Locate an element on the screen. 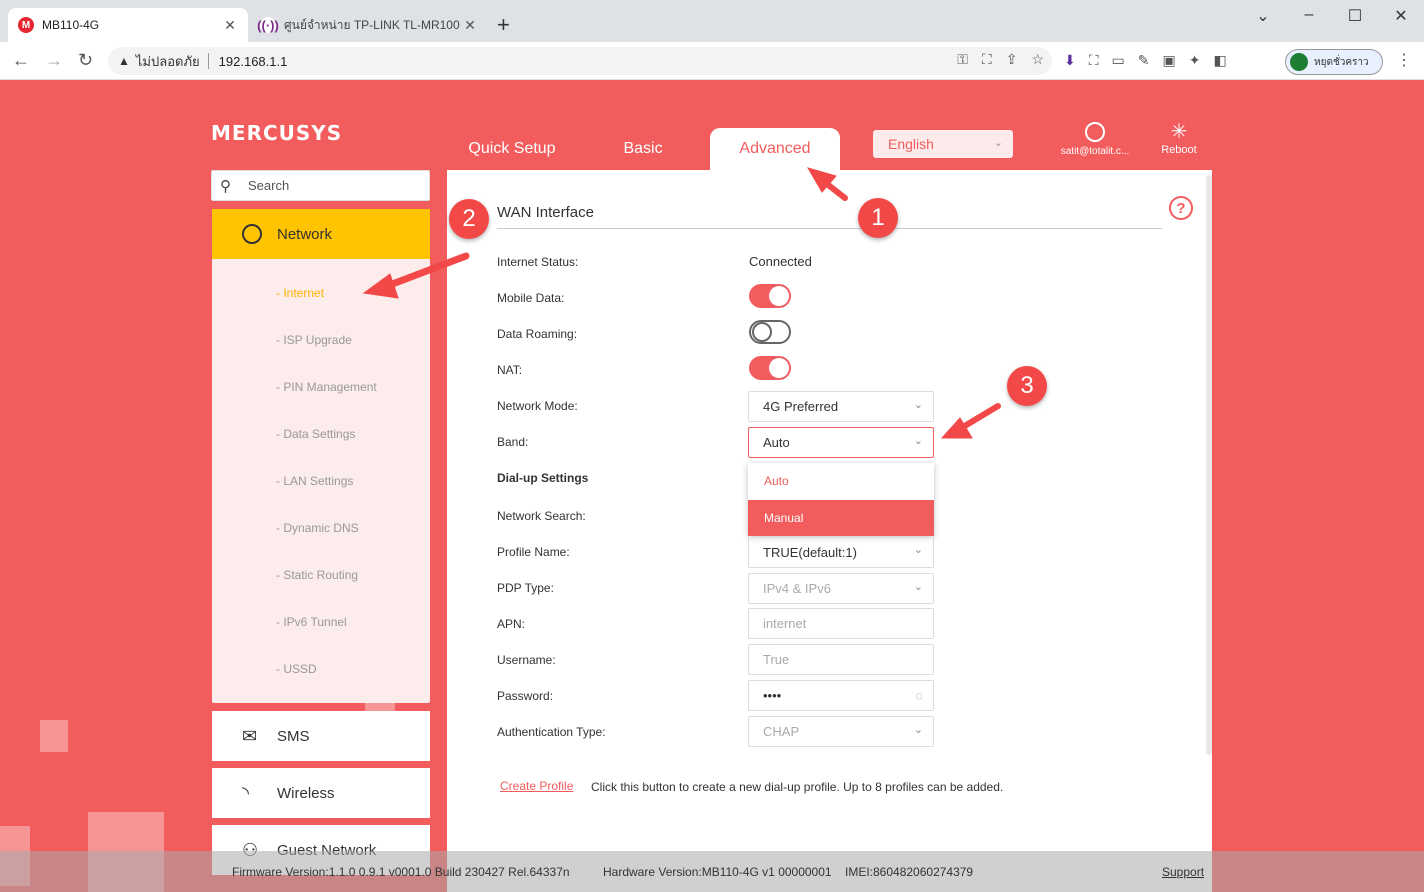 This screenshot has height=892, width=1424. internet-status-label: Internet Status: is located at coordinates (538, 262).